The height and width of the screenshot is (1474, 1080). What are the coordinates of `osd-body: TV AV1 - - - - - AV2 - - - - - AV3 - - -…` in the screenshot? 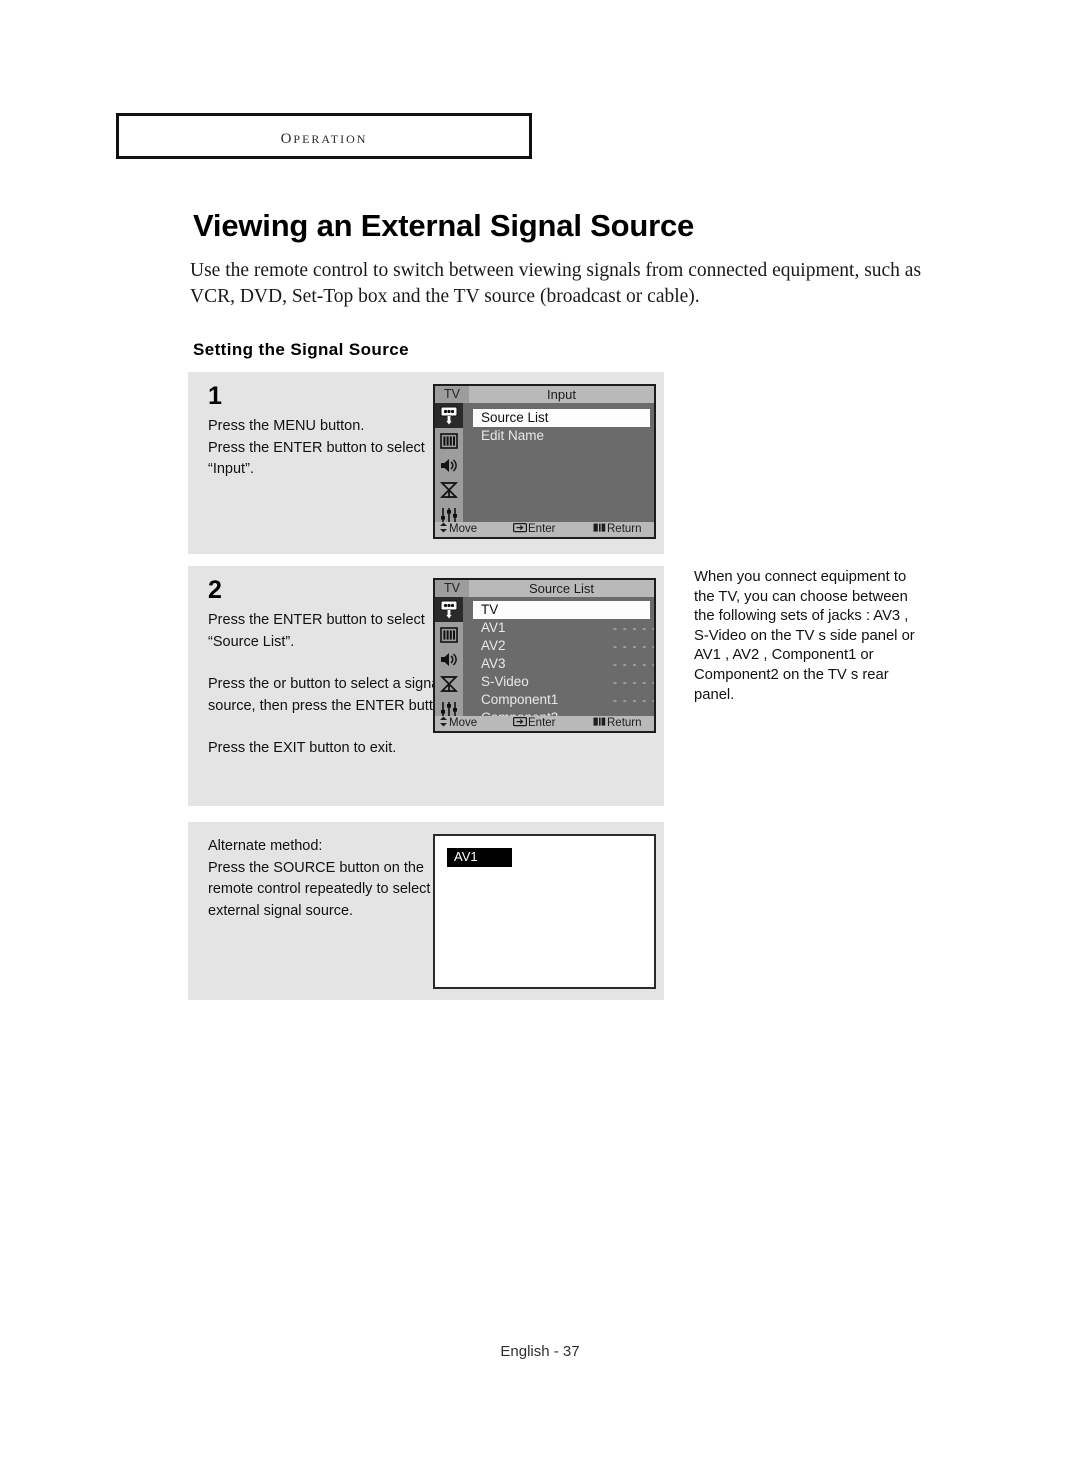 It's located at (544, 664).